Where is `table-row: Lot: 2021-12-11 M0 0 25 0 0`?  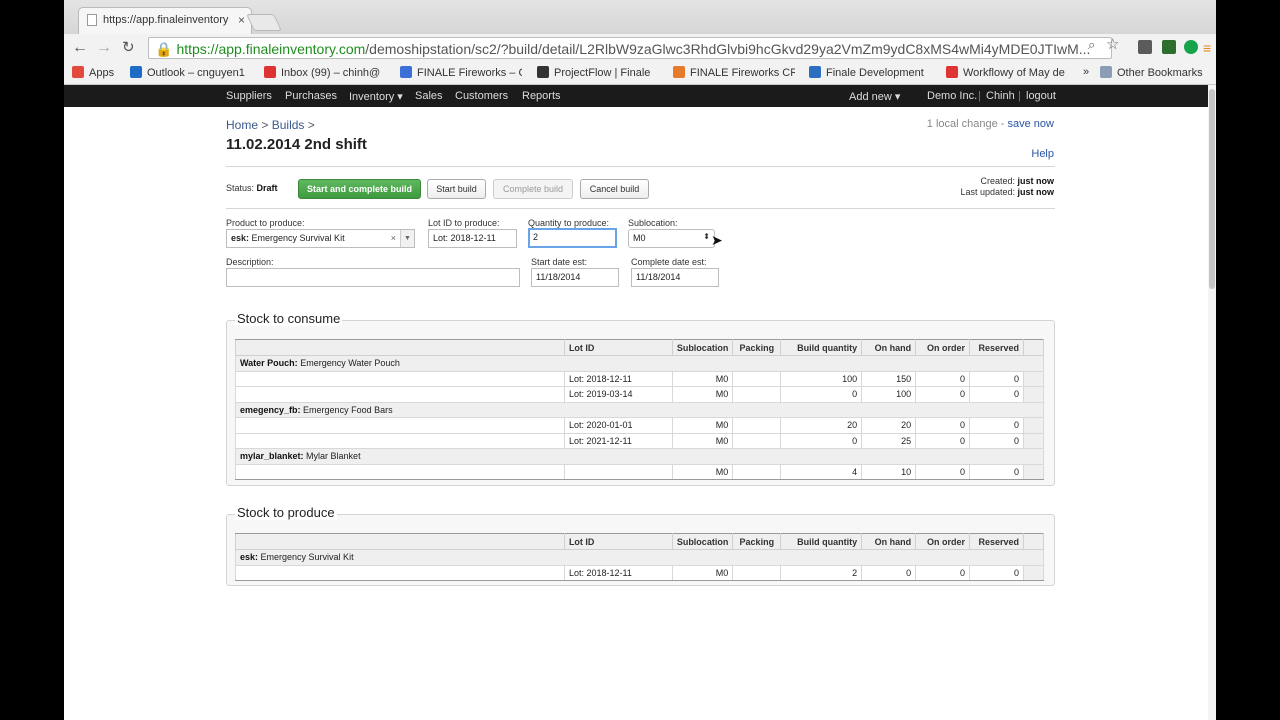 table-row: Lot: 2021-12-11 M0 0 25 0 0 is located at coordinates (639, 440).